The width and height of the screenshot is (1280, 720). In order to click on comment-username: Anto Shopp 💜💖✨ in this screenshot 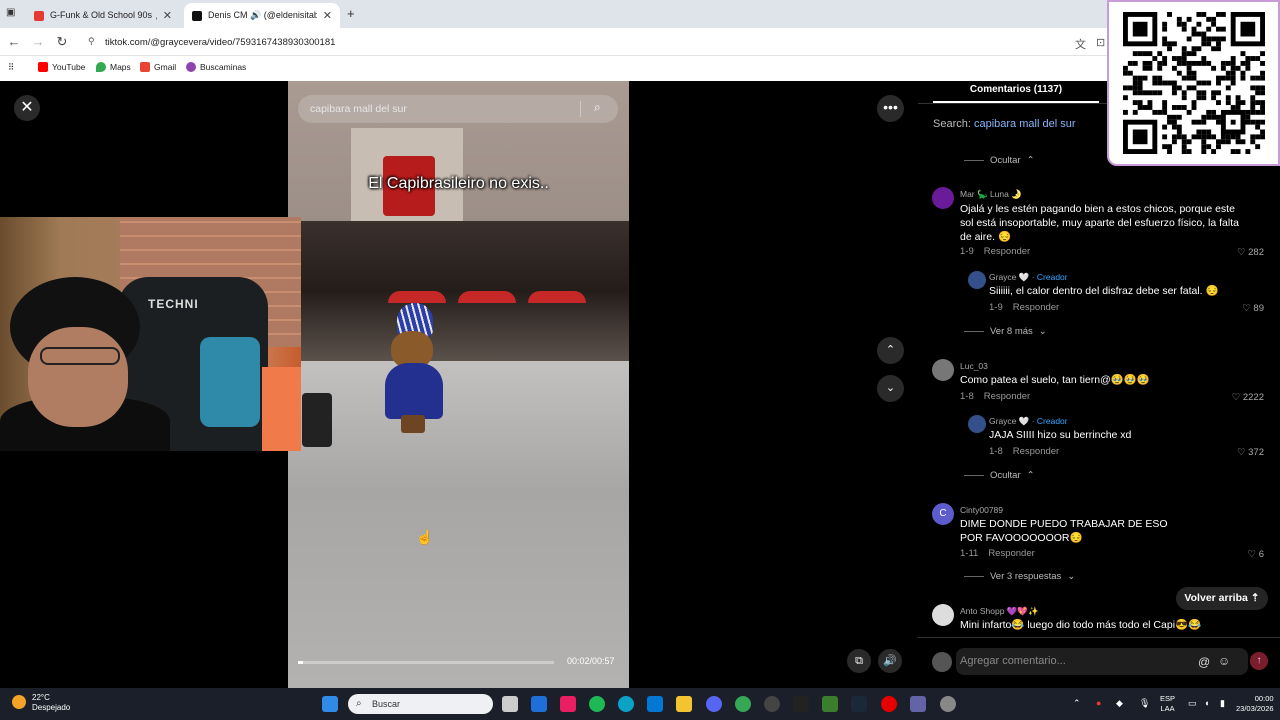, I will do `click(999, 611)`.